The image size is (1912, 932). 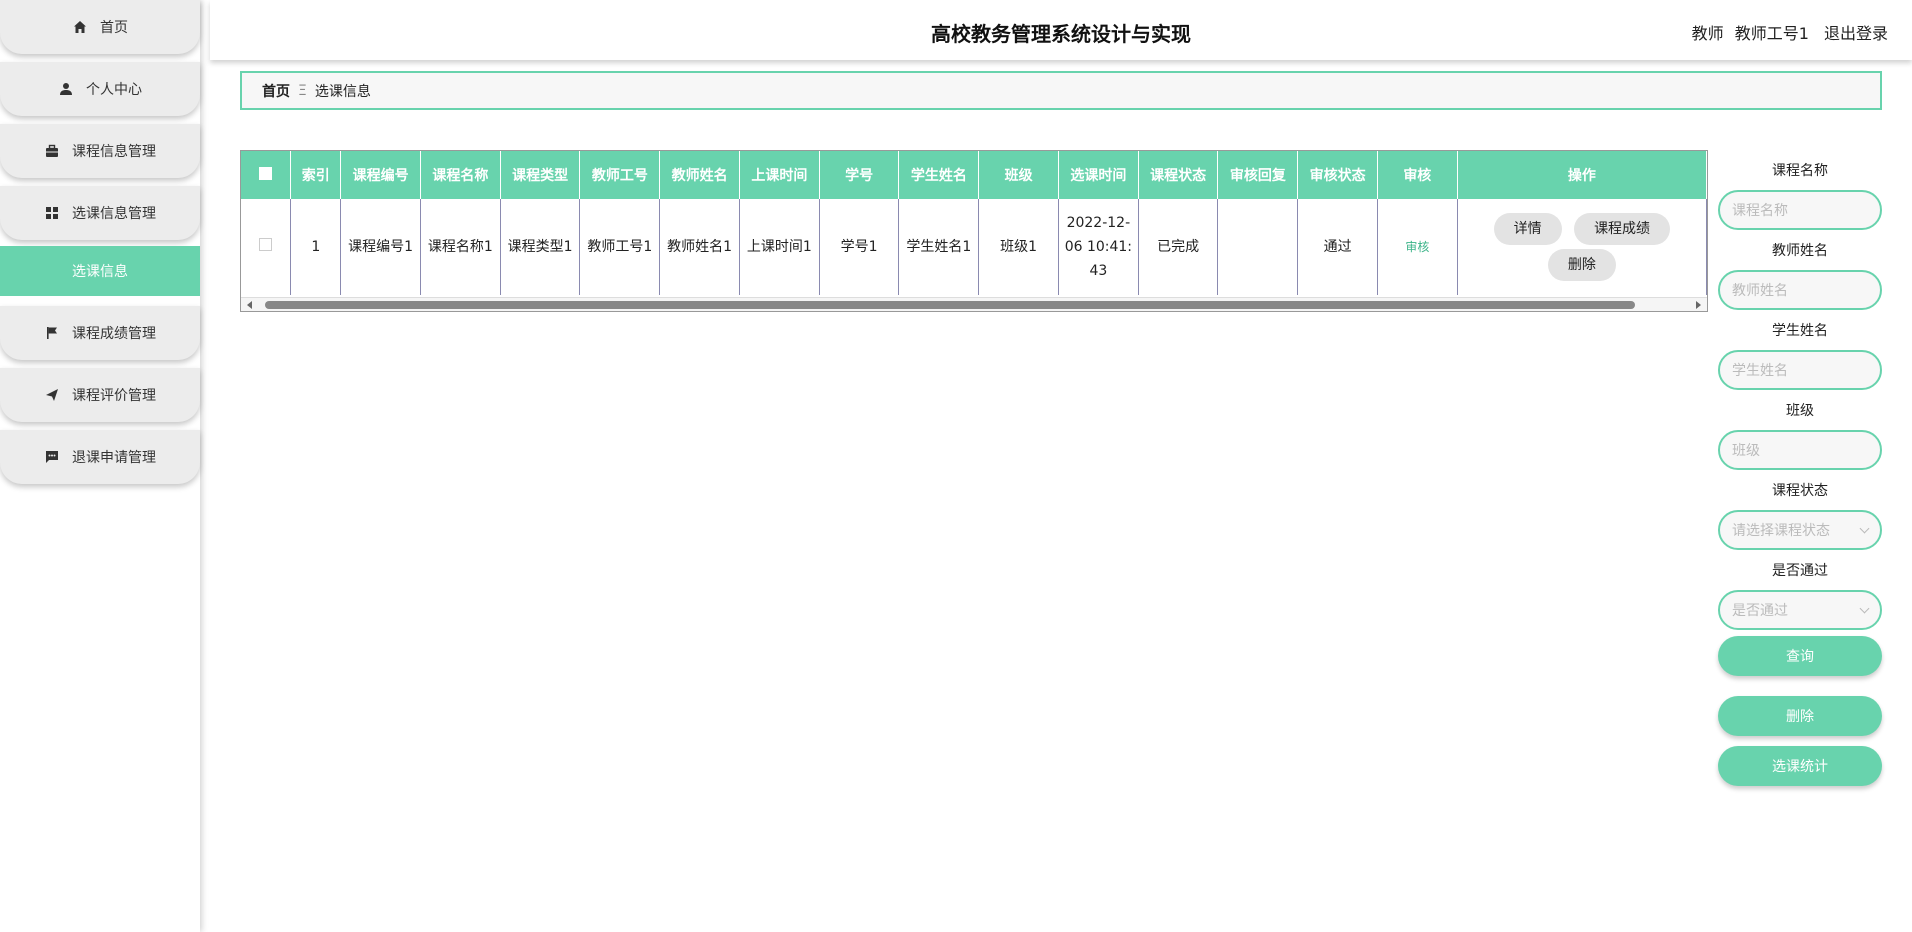 What do you see at coordinates (1622, 229) in the screenshot?
I see `grade-button: 课程成绩` at bounding box center [1622, 229].